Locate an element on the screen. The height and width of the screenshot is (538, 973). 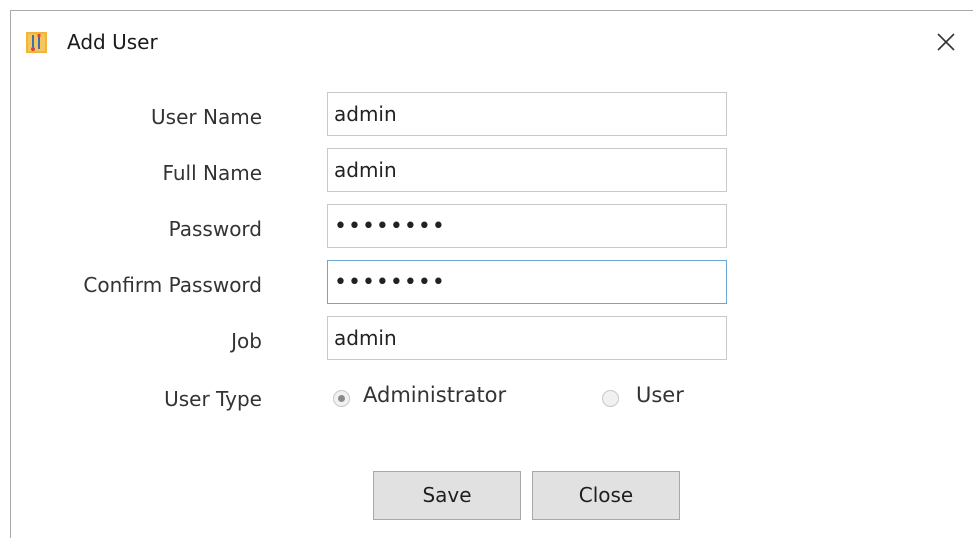
radio-selected-dot is located at coordinates (341, 398).